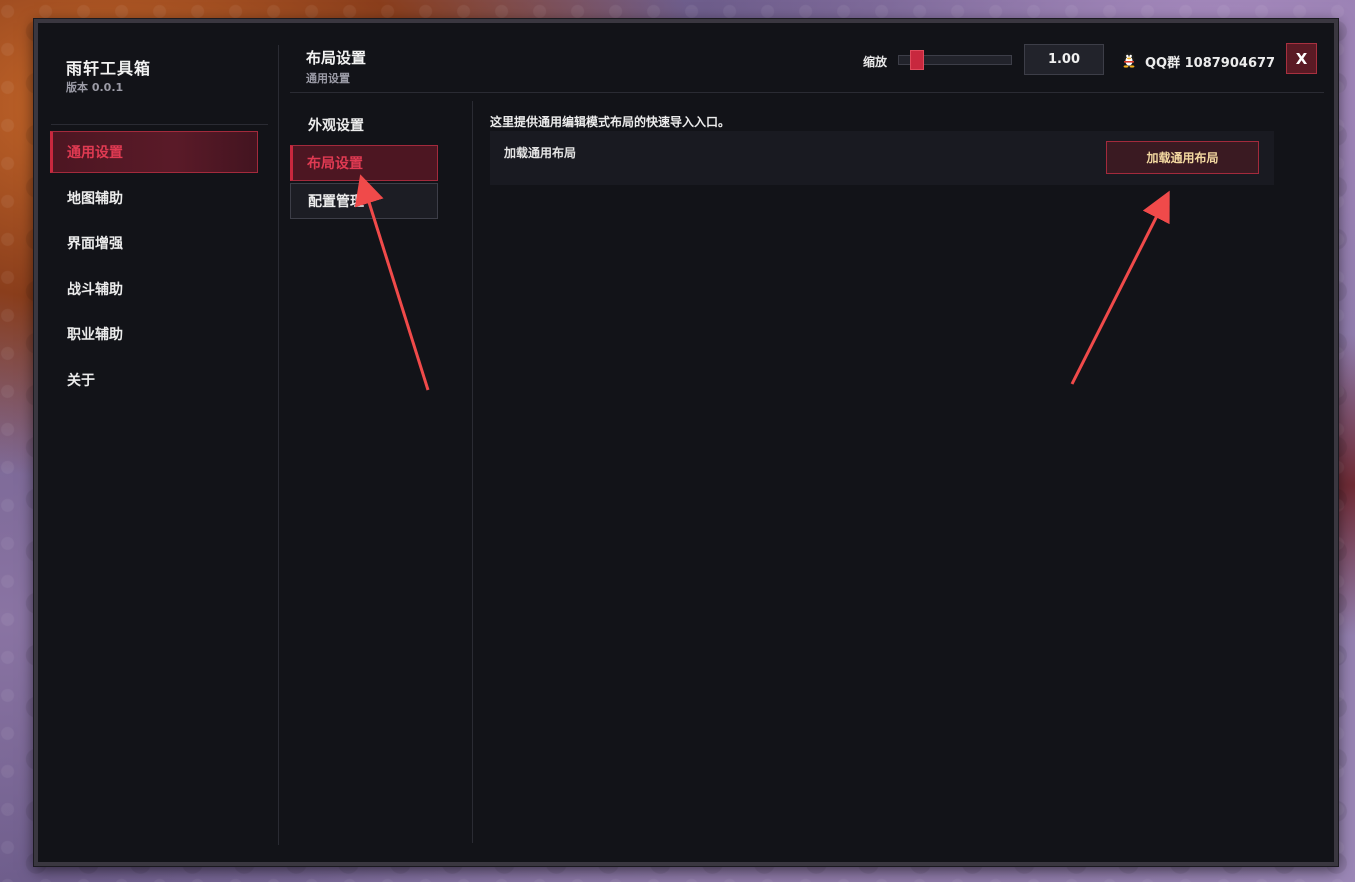  I want to click on sidebar-item-label: 职业辅助, so click(95, 335).